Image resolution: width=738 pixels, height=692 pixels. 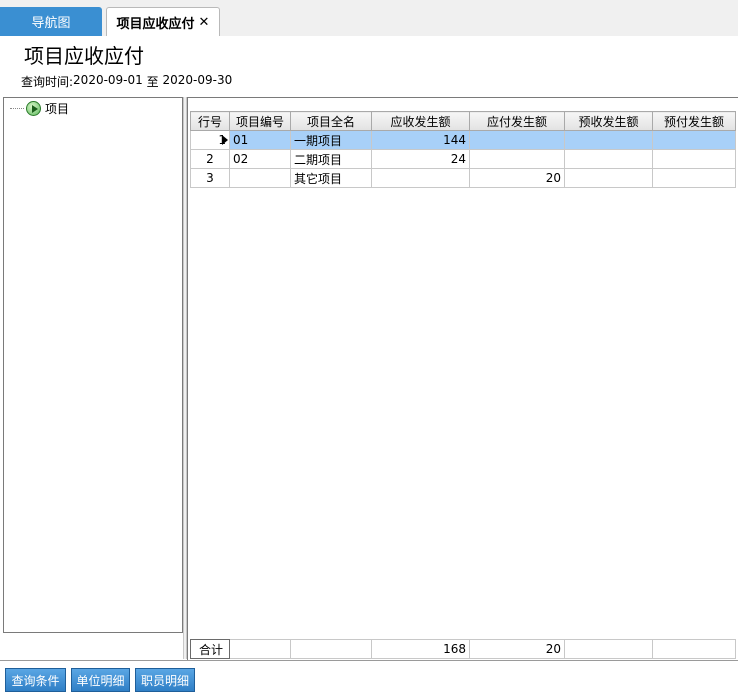 What do you see at coordinates (420, 140) in the screenshot?
I see `cell-receivable: 144` at bounding box center [420, 140].